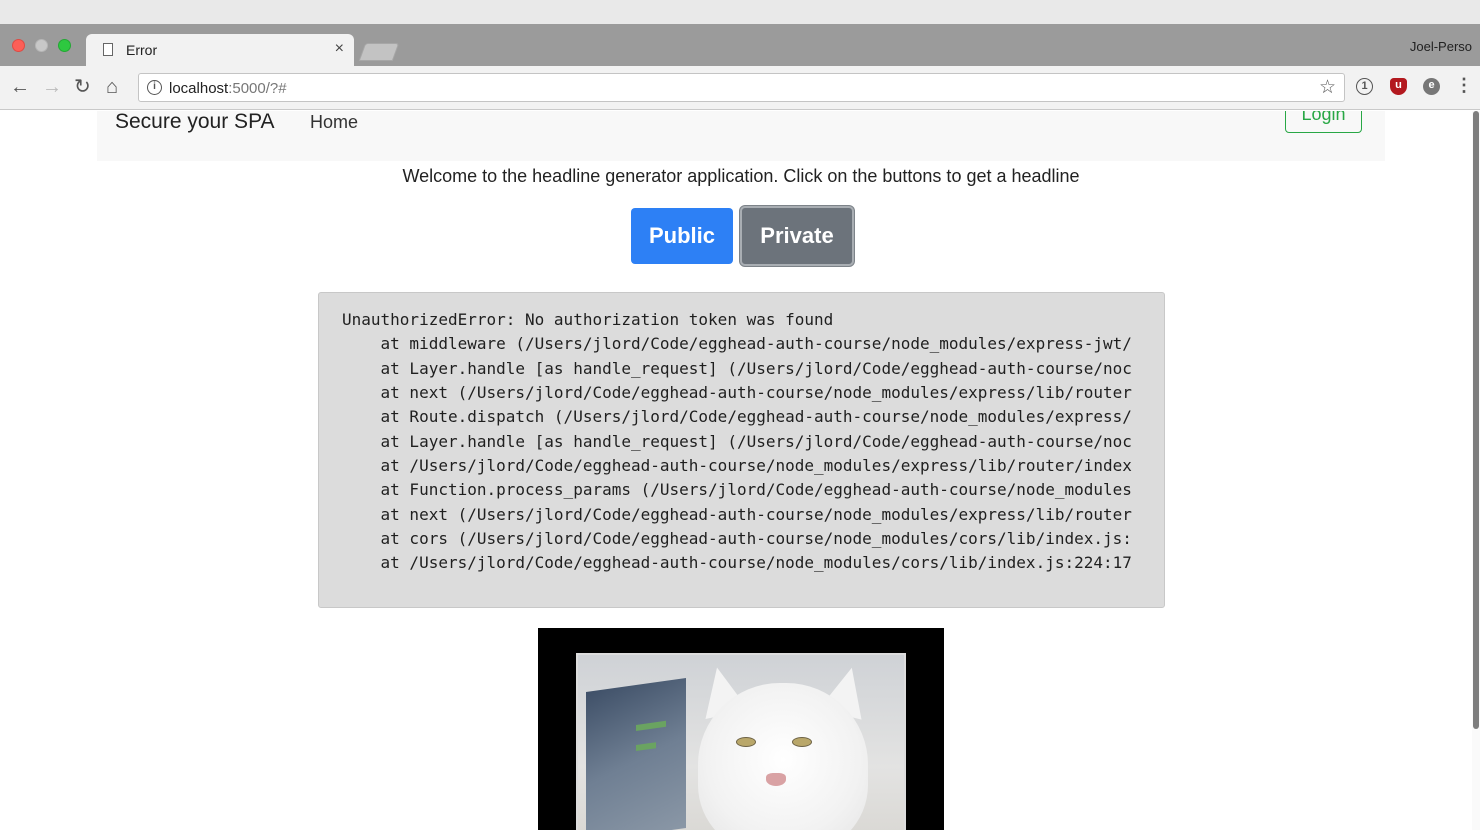  Describe the element at coordinates (740, 45) in the screenshot. I see `tab-strip: Error × Joel-Perso` at that location.